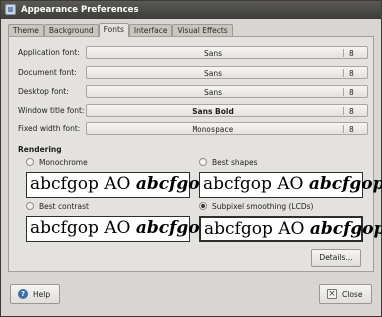  I want to click on fixed-width-font-button: Monospace 8, so click(227, 128).